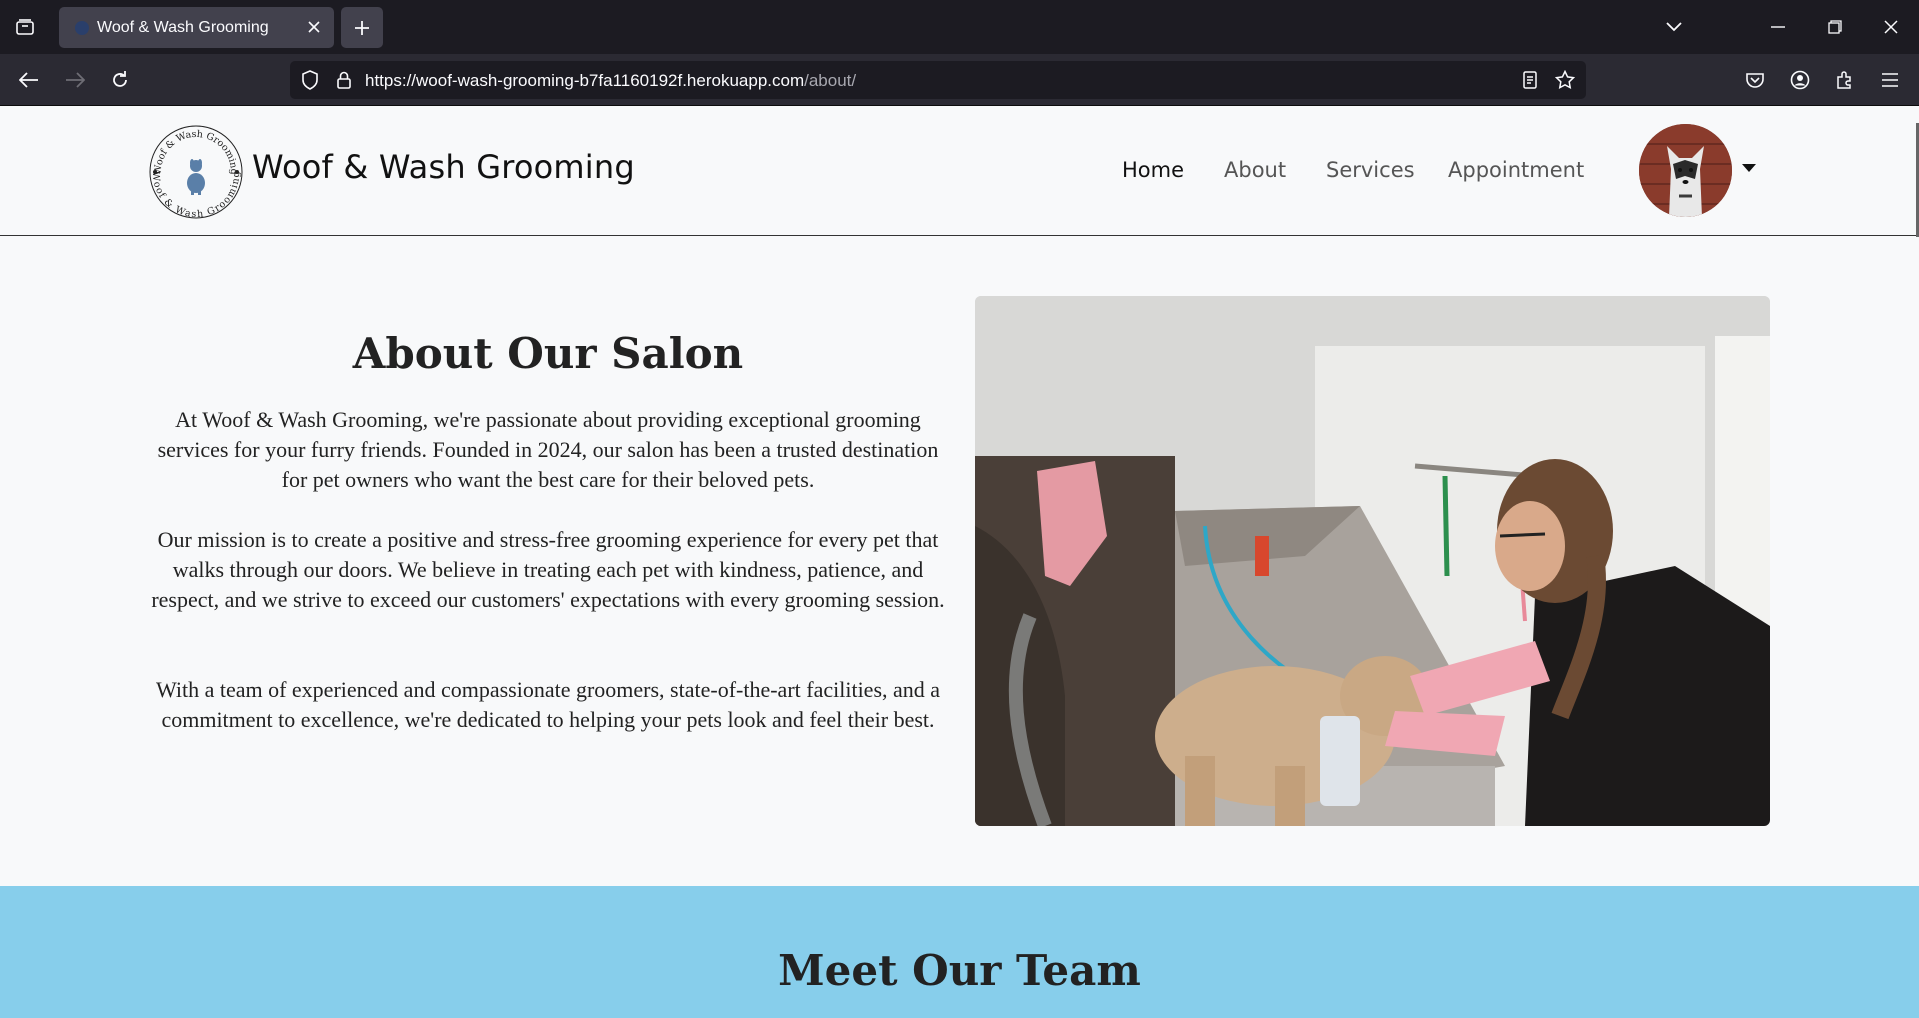 Image resolution: width=1919 pixels, height=1018 pixels. I want to click on account-icon, so click(1800, 80).